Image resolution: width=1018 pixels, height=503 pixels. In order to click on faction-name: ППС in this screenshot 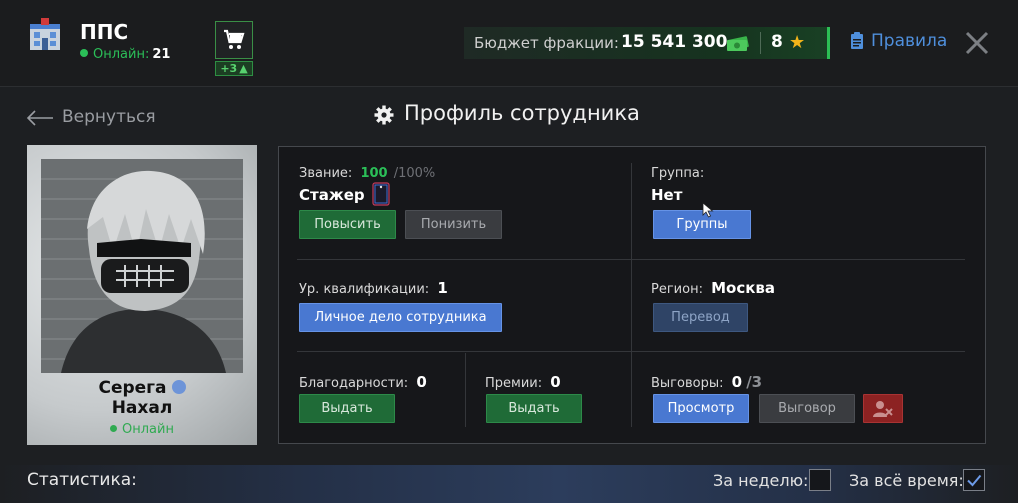, I will do `click(104, 32)`.